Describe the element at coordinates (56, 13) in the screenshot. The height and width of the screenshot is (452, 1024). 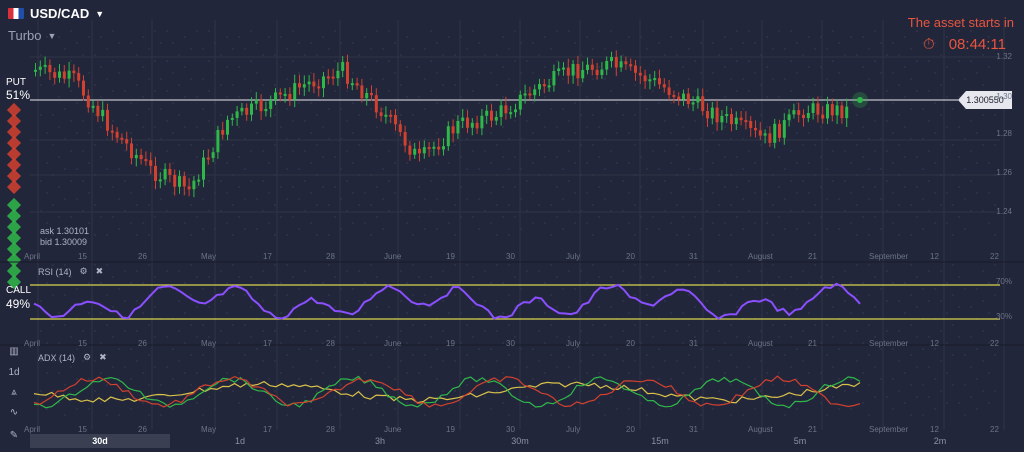
I see `asset-selector: USD/CAD ▼` at that location.